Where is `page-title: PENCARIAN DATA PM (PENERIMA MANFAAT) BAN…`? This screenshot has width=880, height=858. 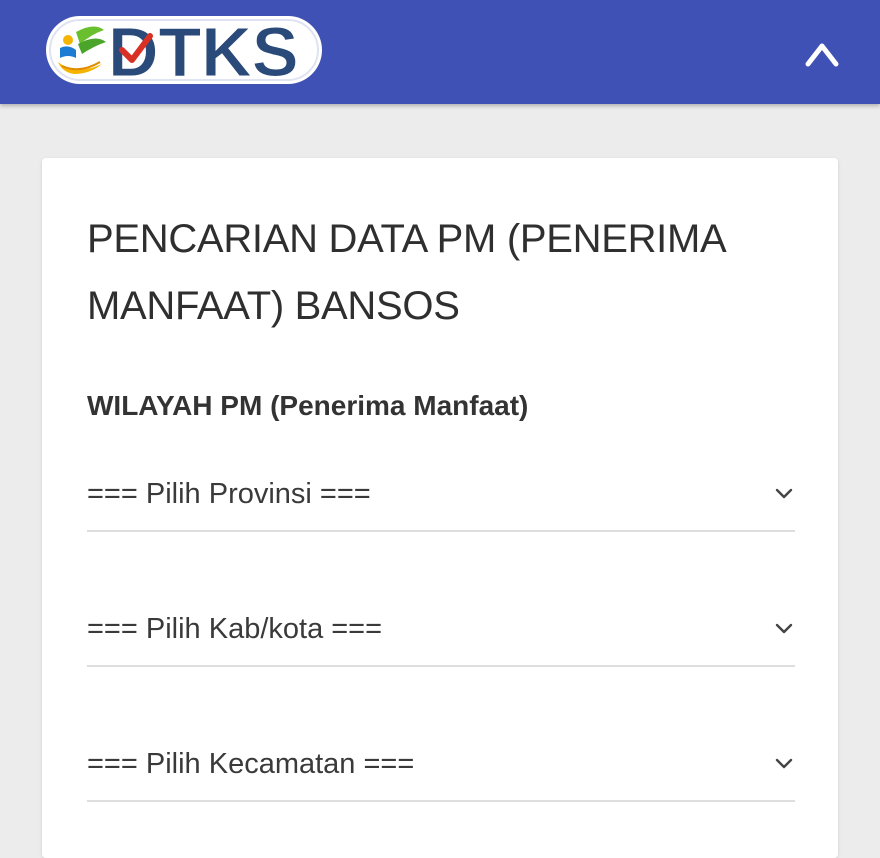 page-title: PENCARIAN DATA PM (PENERIMA MANFAAT) BAN… is located at coordinates (406, 272).